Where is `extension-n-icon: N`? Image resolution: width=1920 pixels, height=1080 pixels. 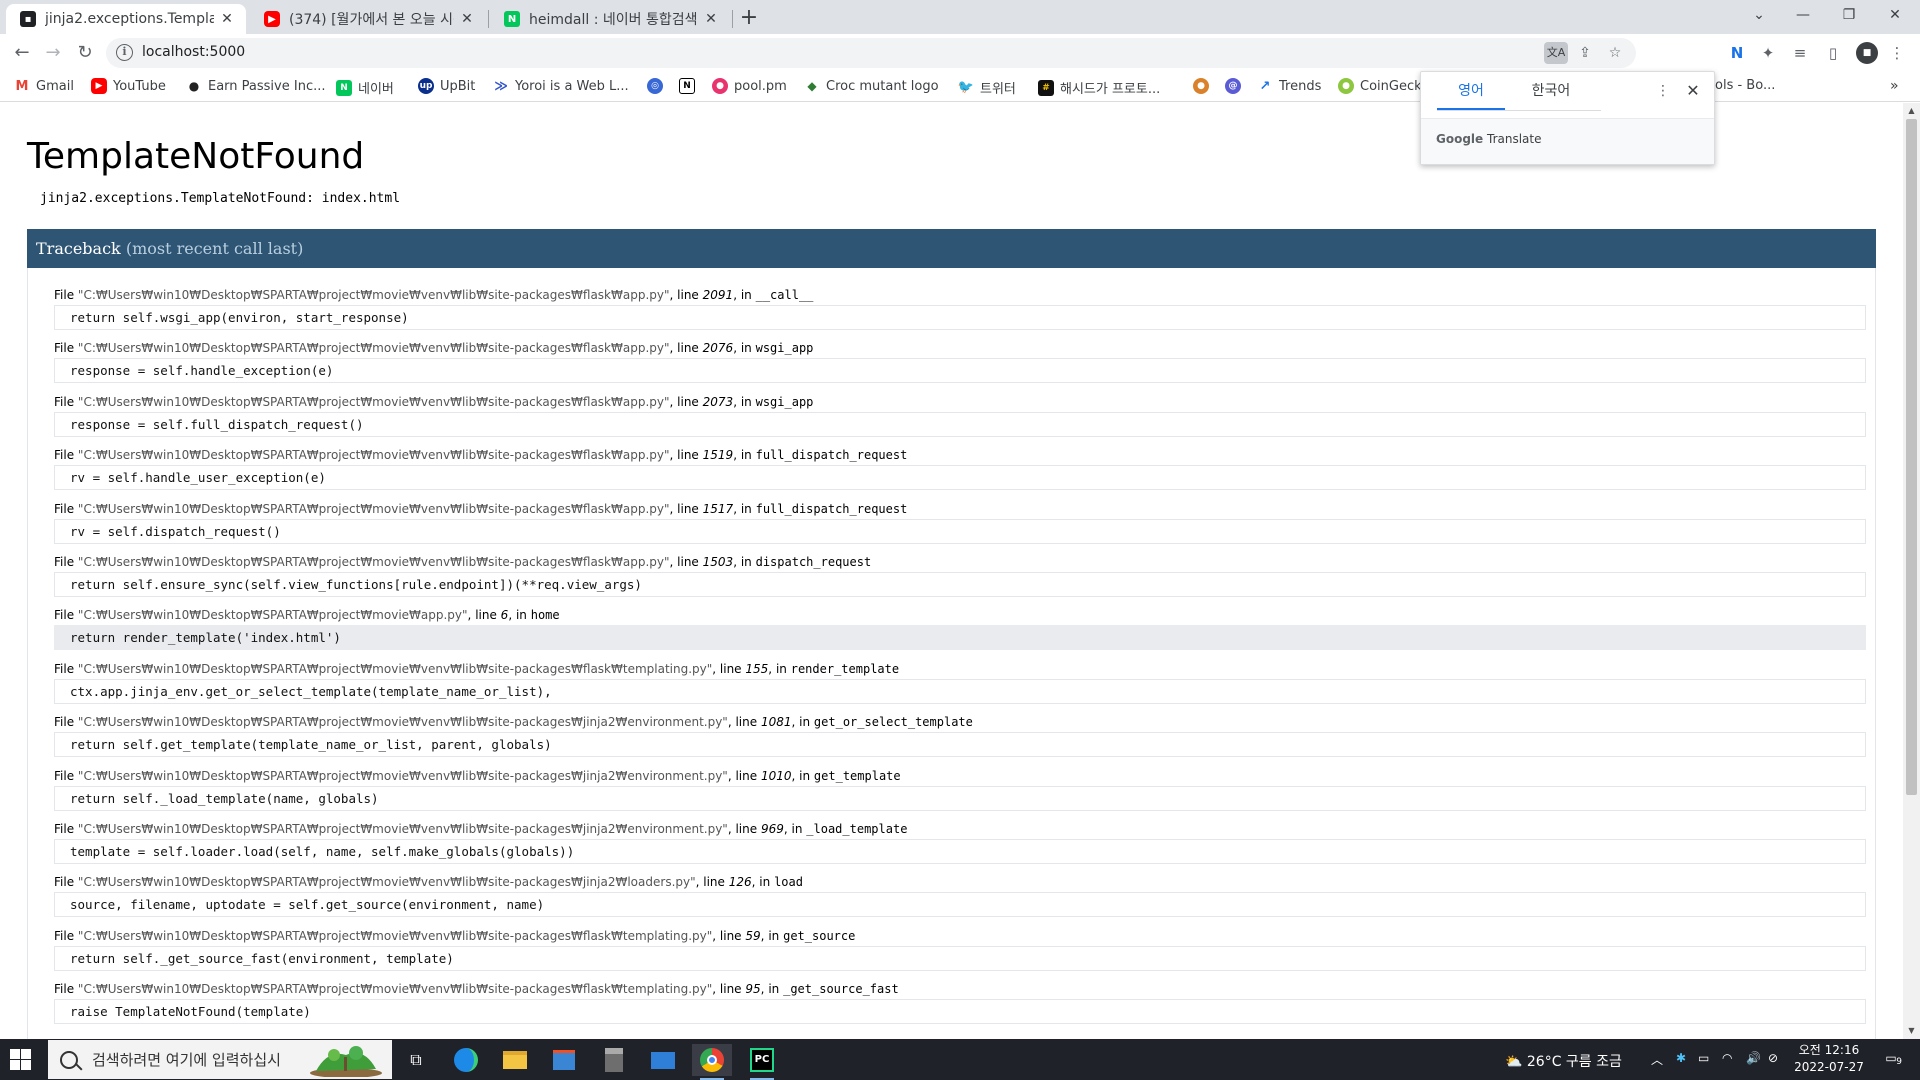
extension-n-icon: N is located at coordinates (1737, 53).